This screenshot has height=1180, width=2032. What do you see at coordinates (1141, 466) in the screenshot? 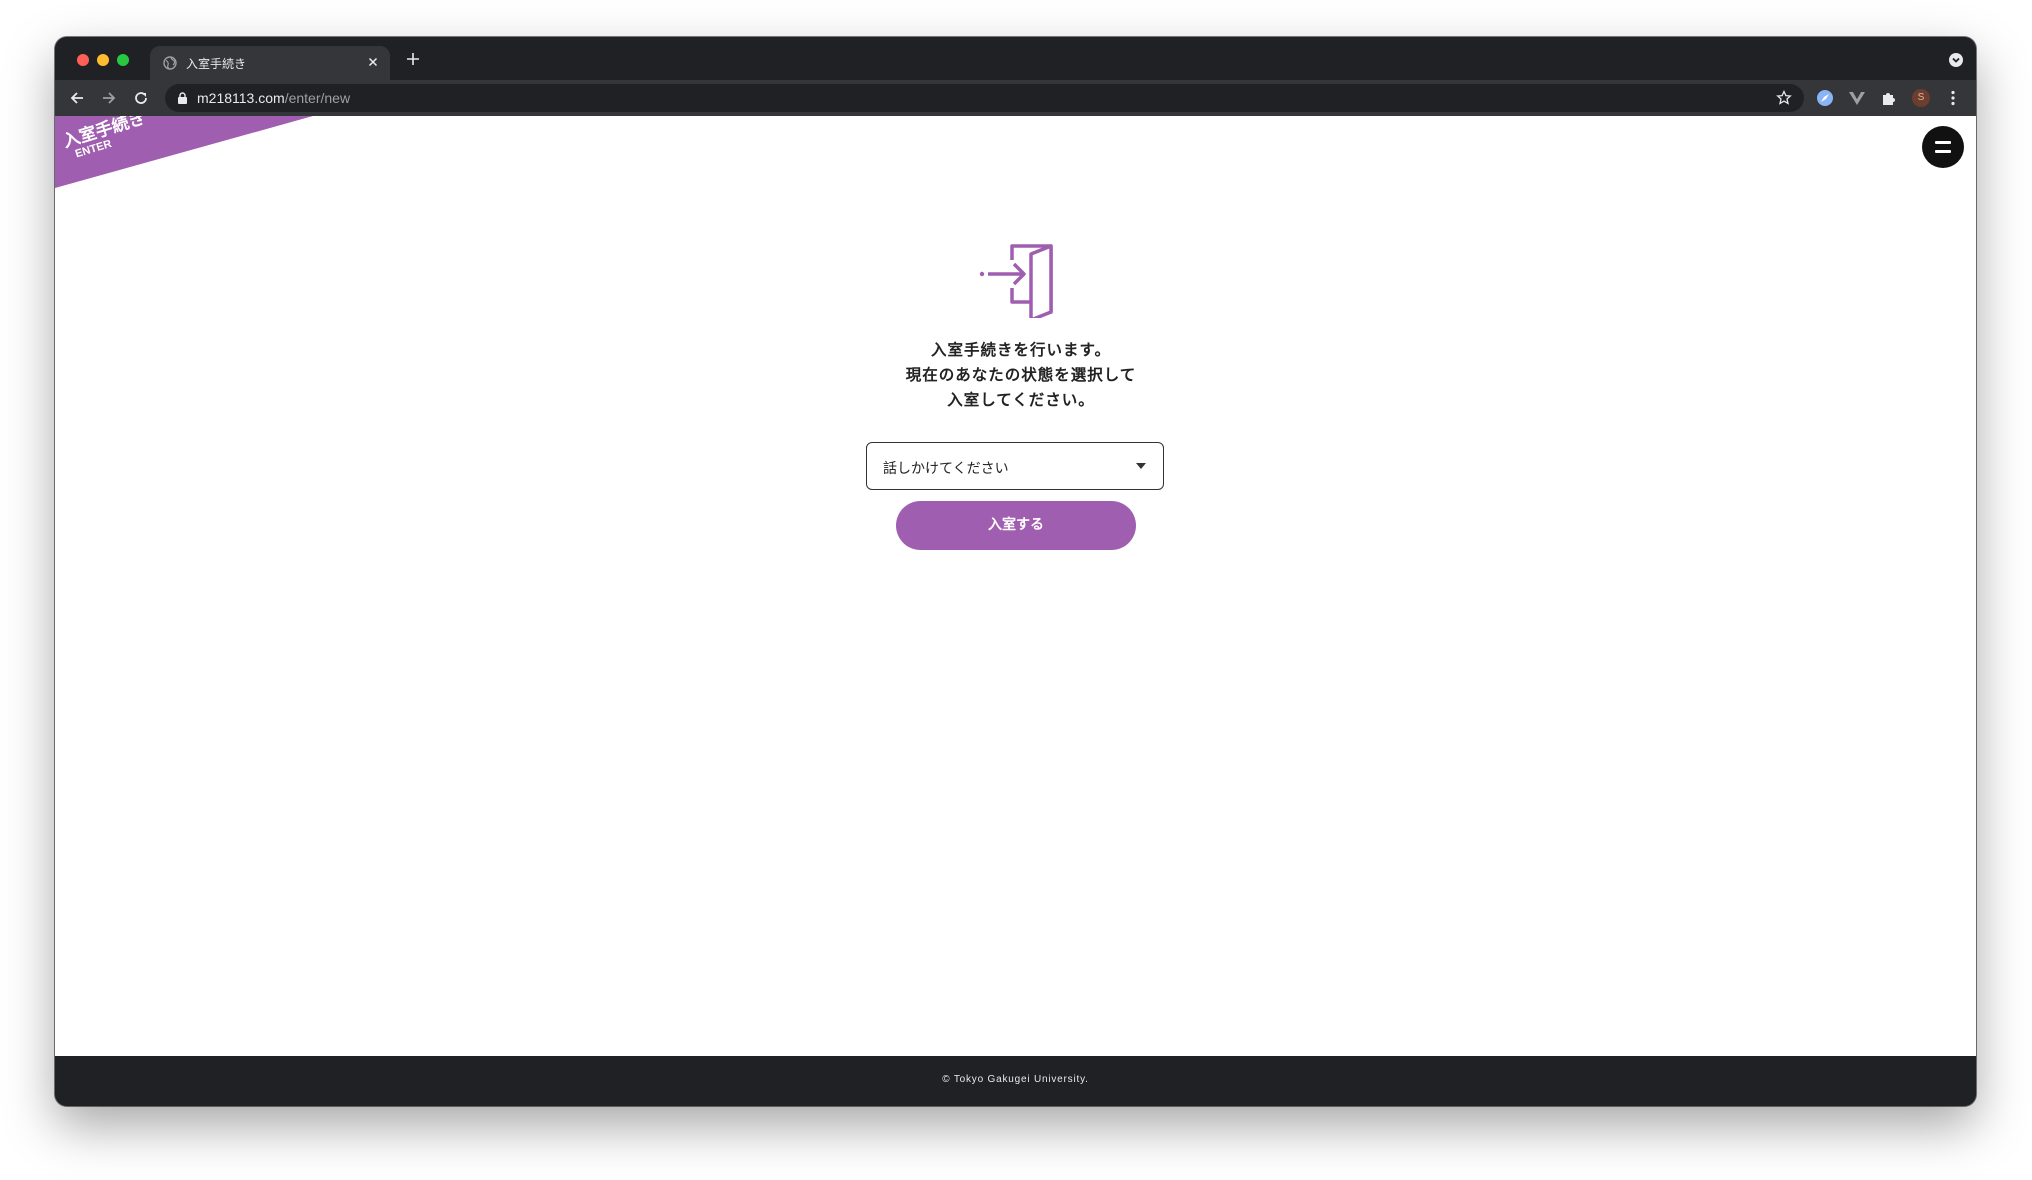
I see `caret-down-icon` at bounding box center [1141, 466].